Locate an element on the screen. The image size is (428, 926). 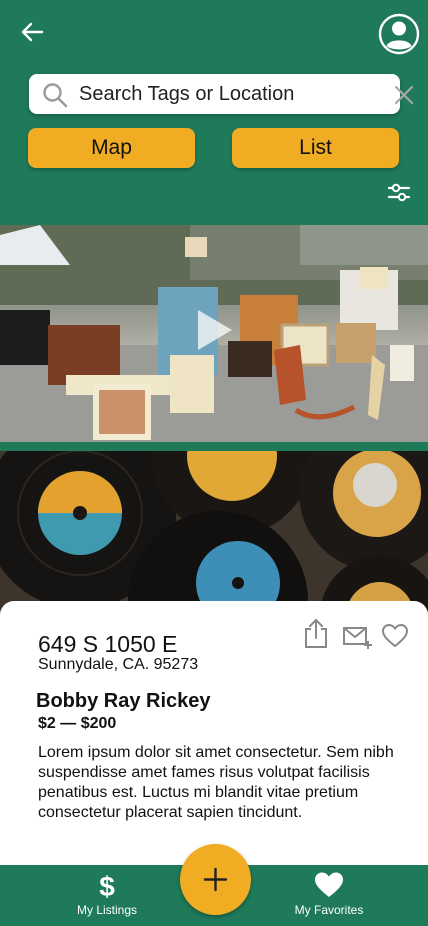
nav-my-listings-label: My Listings is located at coordinates (107, 910).